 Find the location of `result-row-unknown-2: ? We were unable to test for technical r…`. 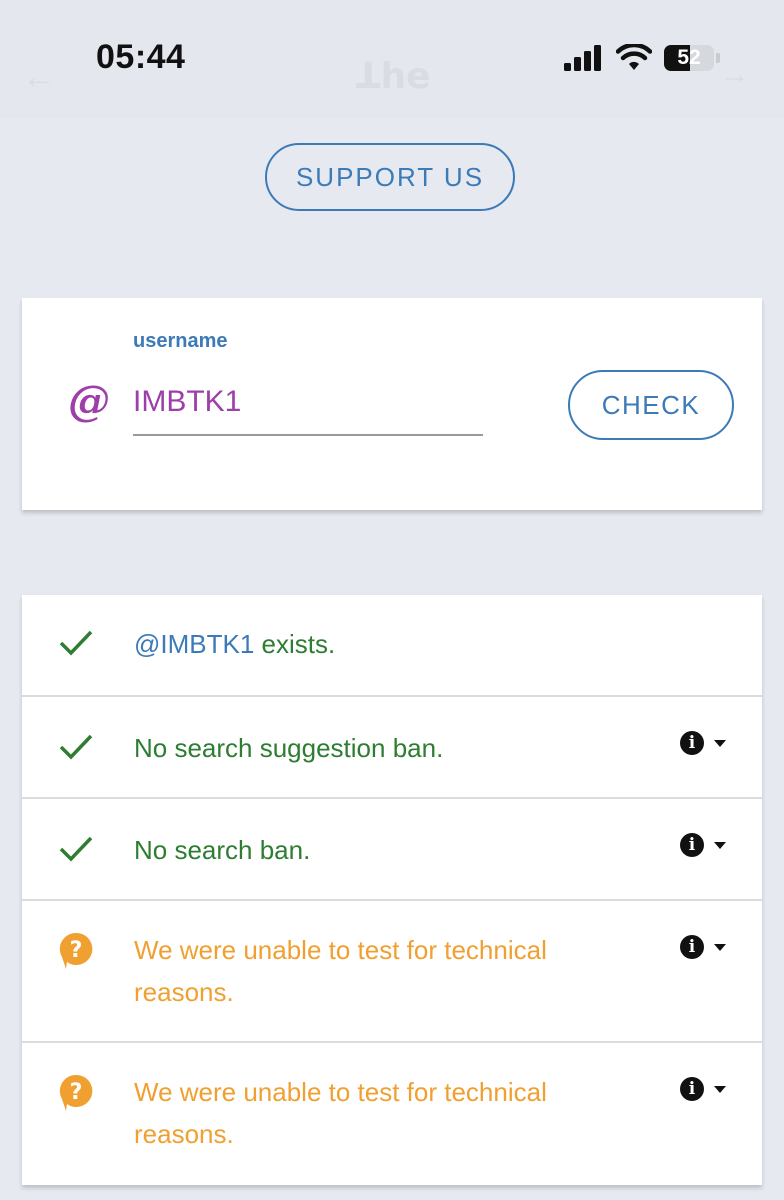

result-row-unknown-2: ? We were unable to test for technical r… is located at coordinates (392, 1114).